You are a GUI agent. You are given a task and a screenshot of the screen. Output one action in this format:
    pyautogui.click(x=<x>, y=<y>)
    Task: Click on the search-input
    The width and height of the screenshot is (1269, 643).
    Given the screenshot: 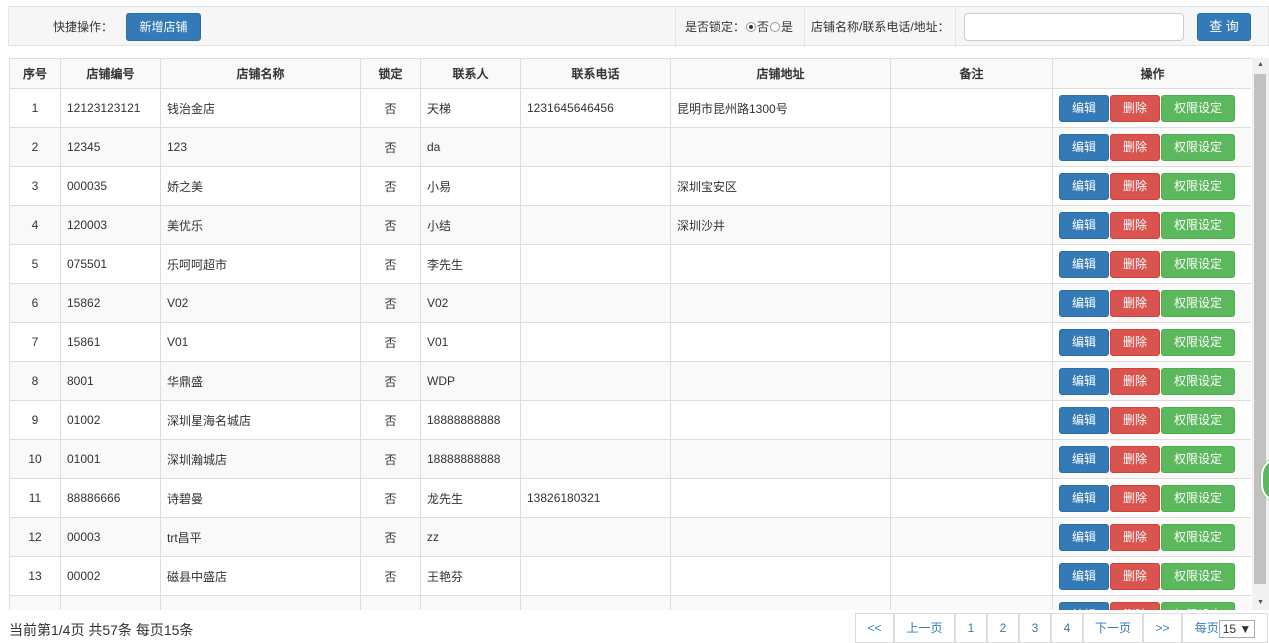 What is the action you would take?
    pyautogui.click(x=1074, y=27)
    